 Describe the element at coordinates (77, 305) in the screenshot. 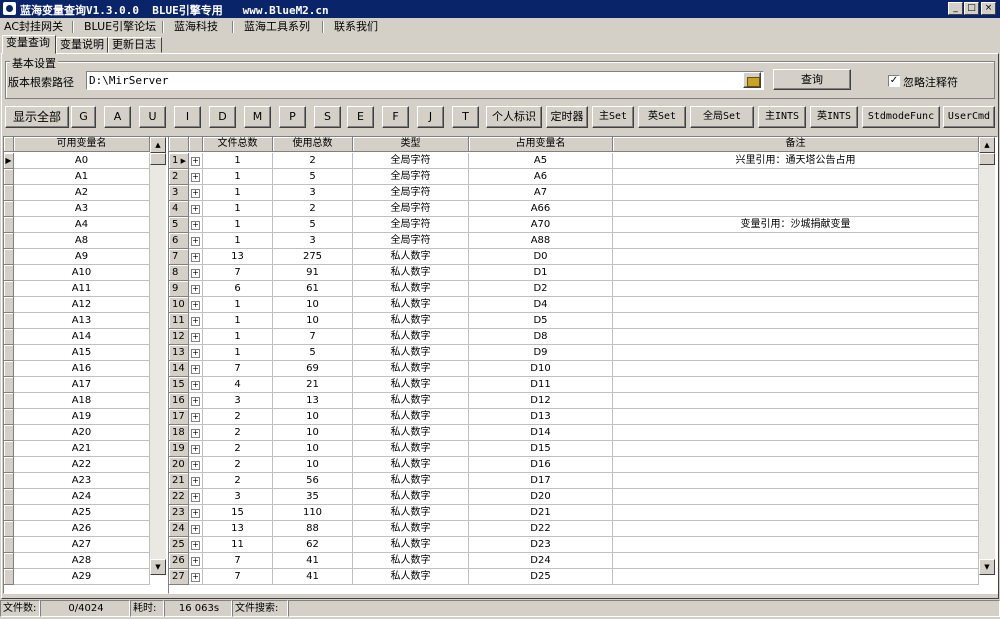

I see `available-variable-row: A12` at that location.